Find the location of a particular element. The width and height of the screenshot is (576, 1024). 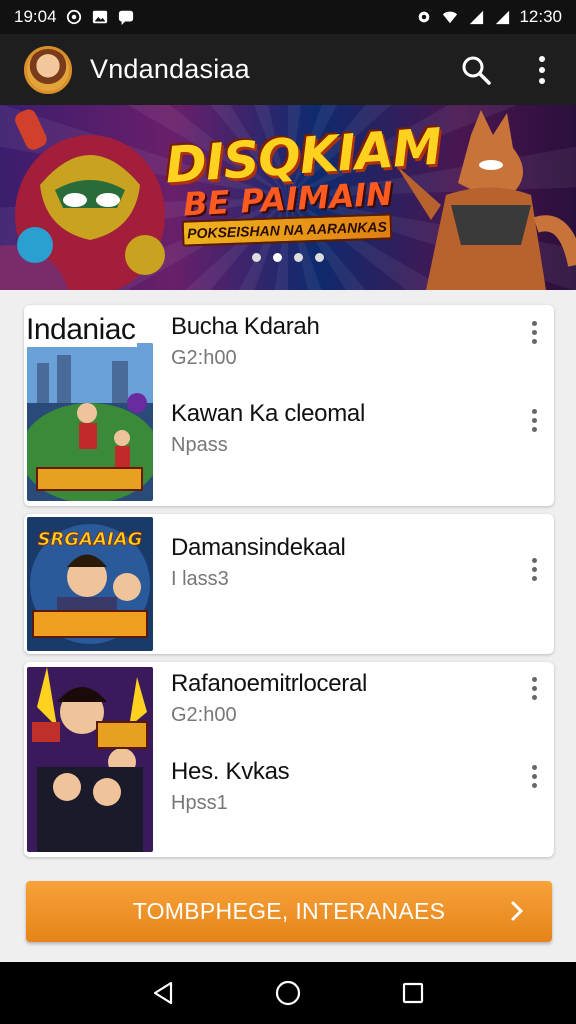

wifi-icon is located at coordinates (450, 17).